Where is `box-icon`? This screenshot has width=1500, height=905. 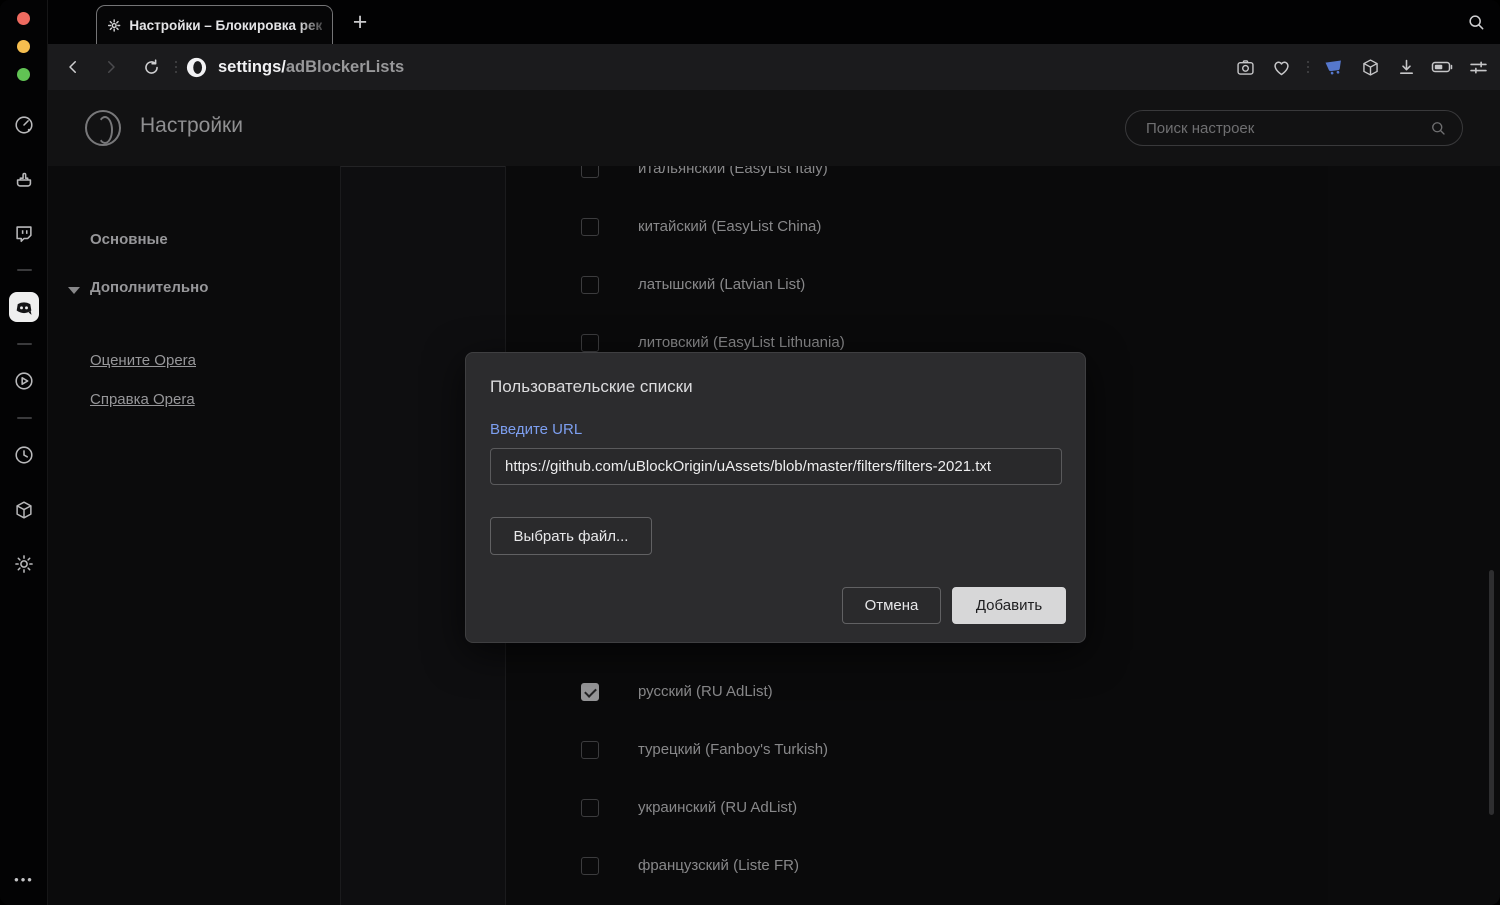 box-icon is located at coordinates (24, 510).